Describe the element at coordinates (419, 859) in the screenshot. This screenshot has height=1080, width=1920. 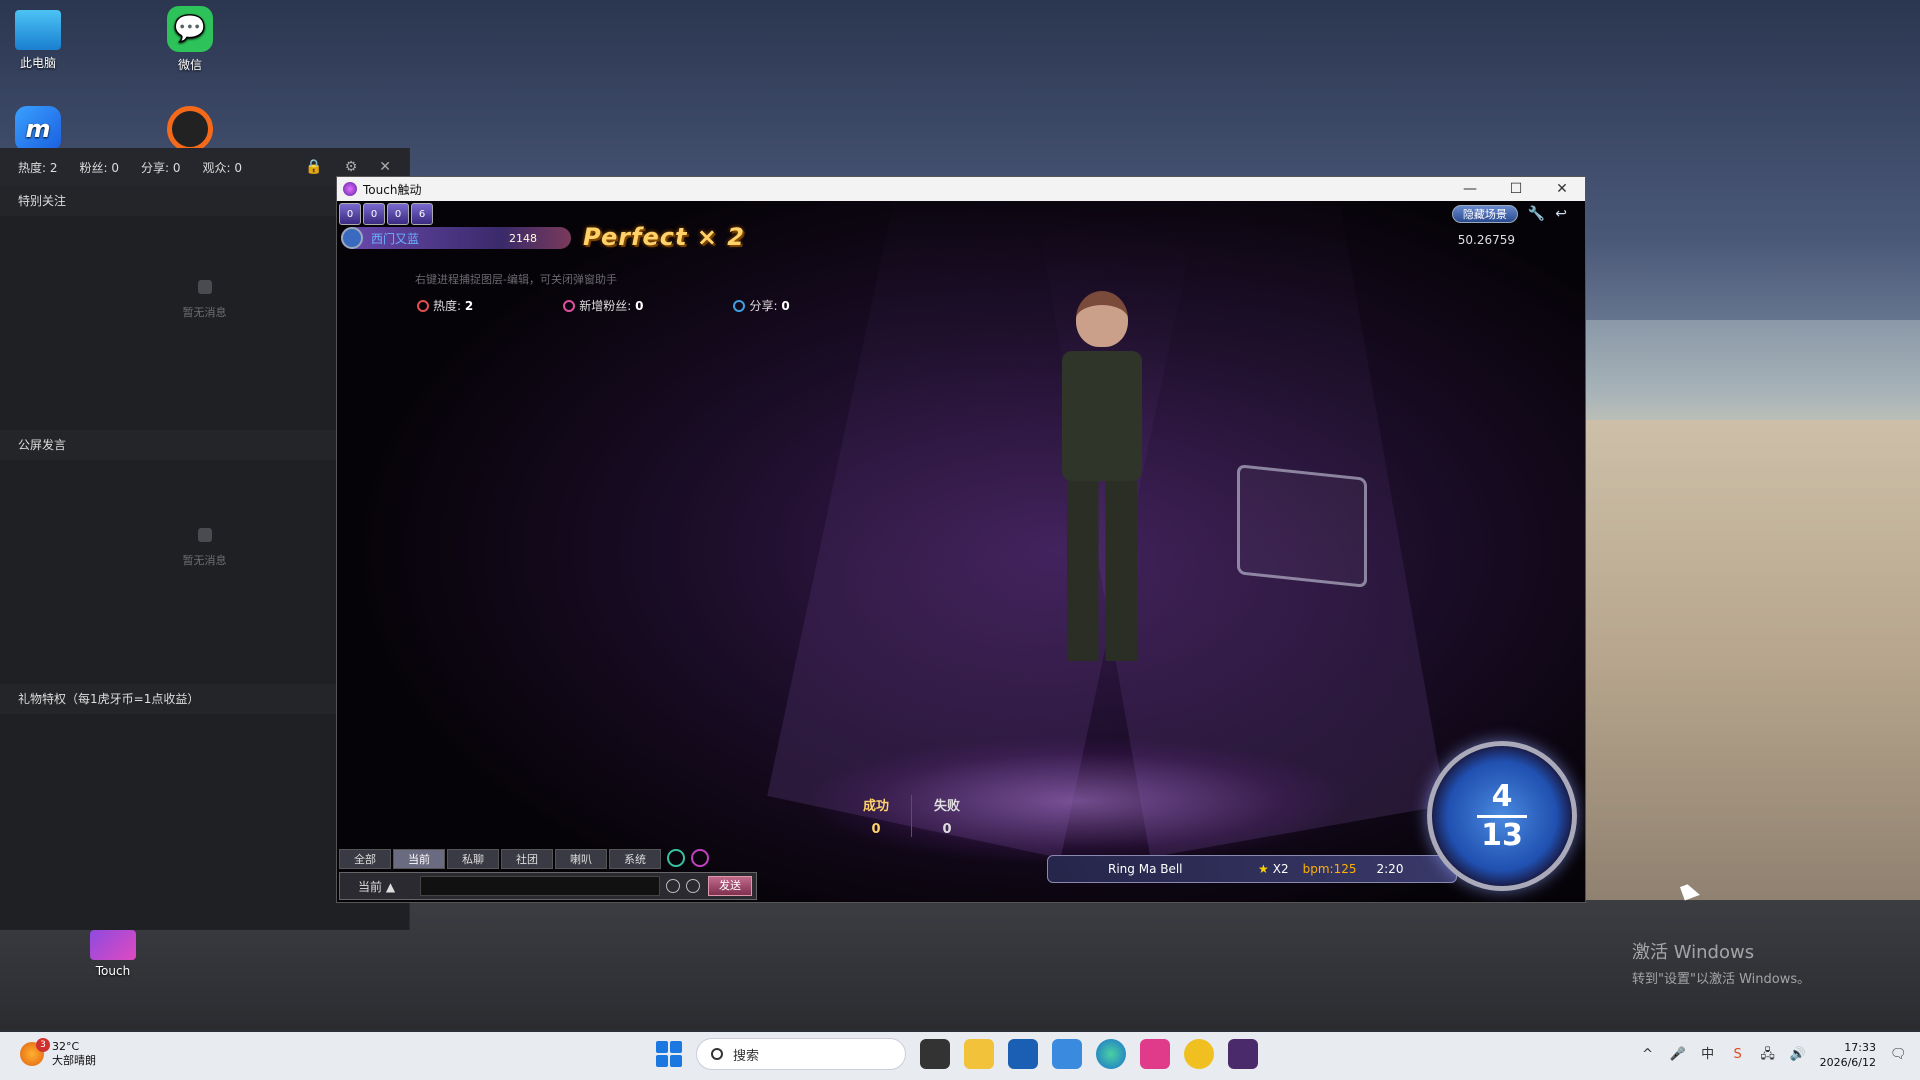
I see `tab-current: 当前` at that location.